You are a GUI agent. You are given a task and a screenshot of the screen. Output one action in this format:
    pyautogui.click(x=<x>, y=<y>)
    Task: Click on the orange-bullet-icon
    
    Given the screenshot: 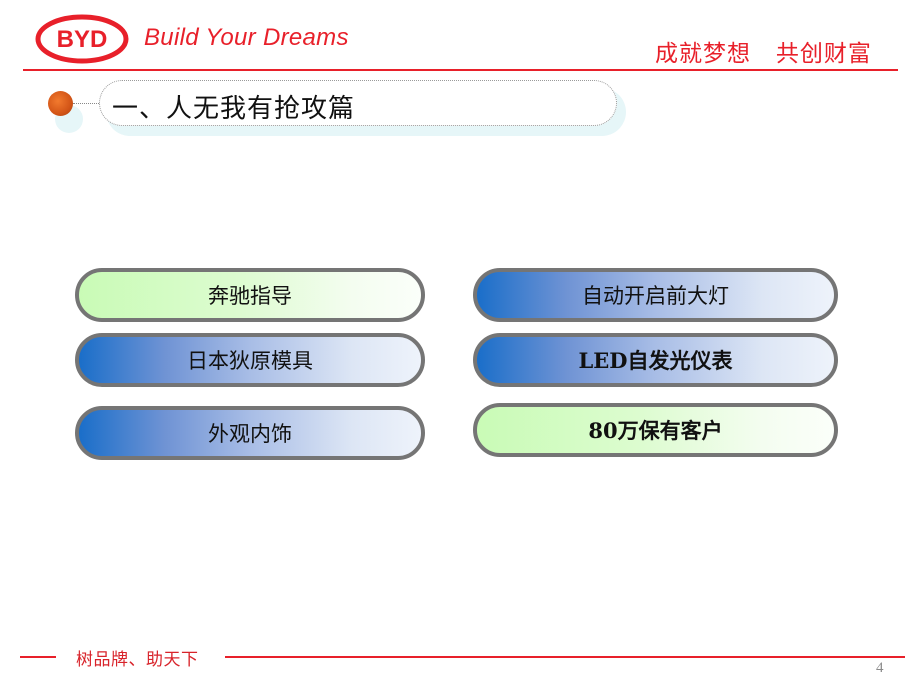 What is the action you would take?
    pyautogui.click(x=60, y=103)
    